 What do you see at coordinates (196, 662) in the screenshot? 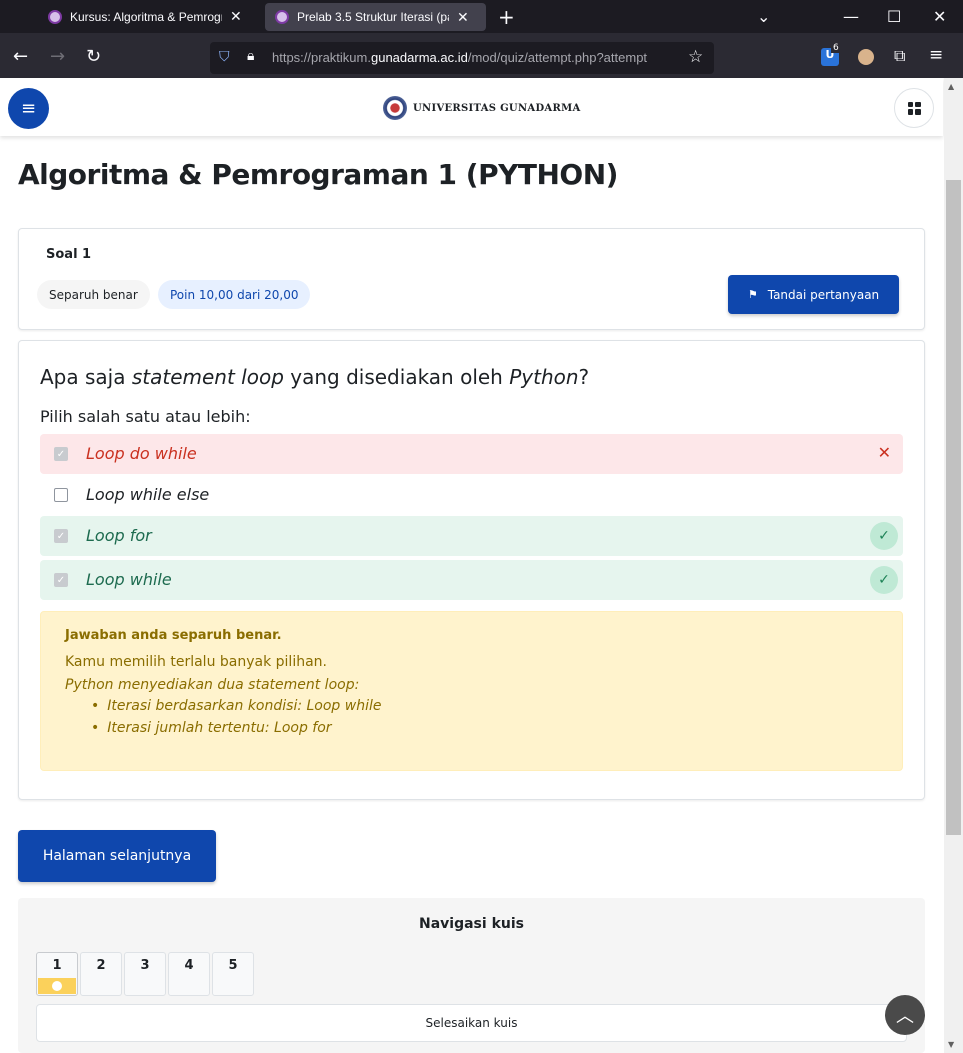
I see `feedback-line: Kamu memilih terlalu banyak pilihan.` at bounding box center [196, 662].